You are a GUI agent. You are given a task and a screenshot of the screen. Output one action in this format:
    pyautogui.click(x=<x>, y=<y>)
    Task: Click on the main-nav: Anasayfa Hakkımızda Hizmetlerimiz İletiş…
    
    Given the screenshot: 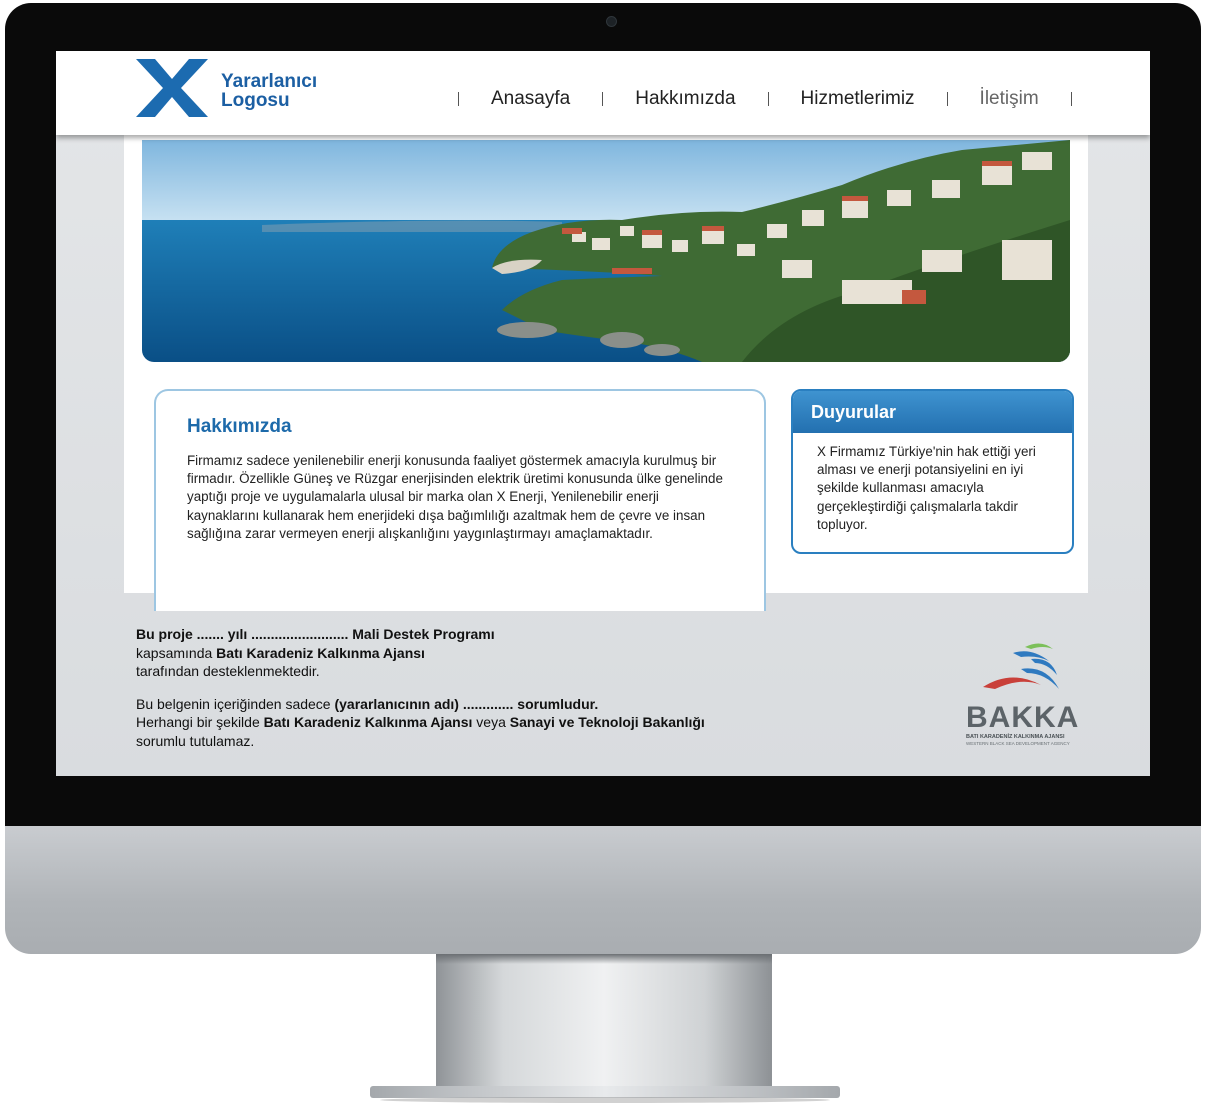 What is the action you would take?
    pyautogui.click(x=765, y=99)
    